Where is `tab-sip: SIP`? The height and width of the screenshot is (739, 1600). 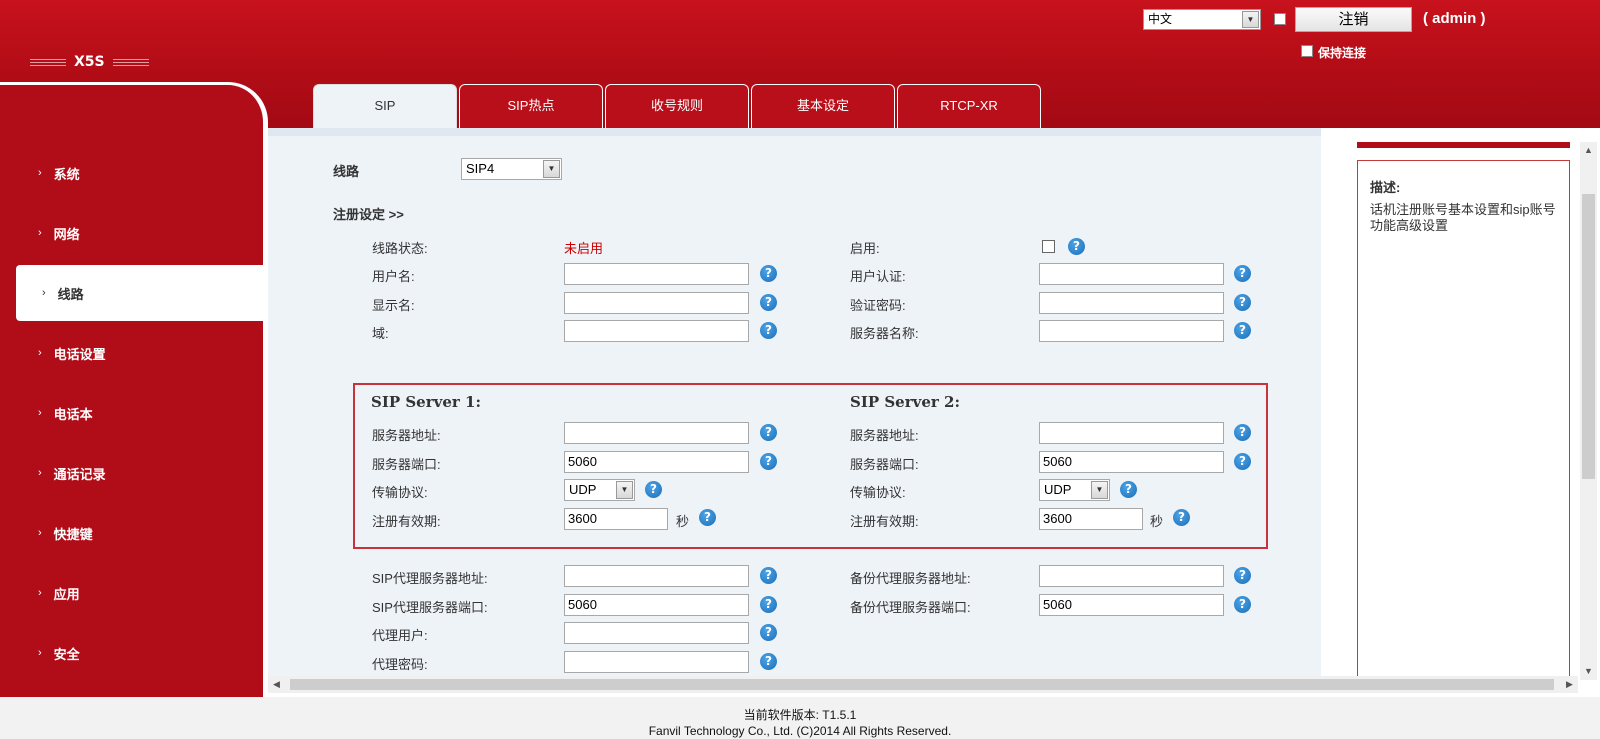 tab-sip: SIP is located at coordinates (385, 106).